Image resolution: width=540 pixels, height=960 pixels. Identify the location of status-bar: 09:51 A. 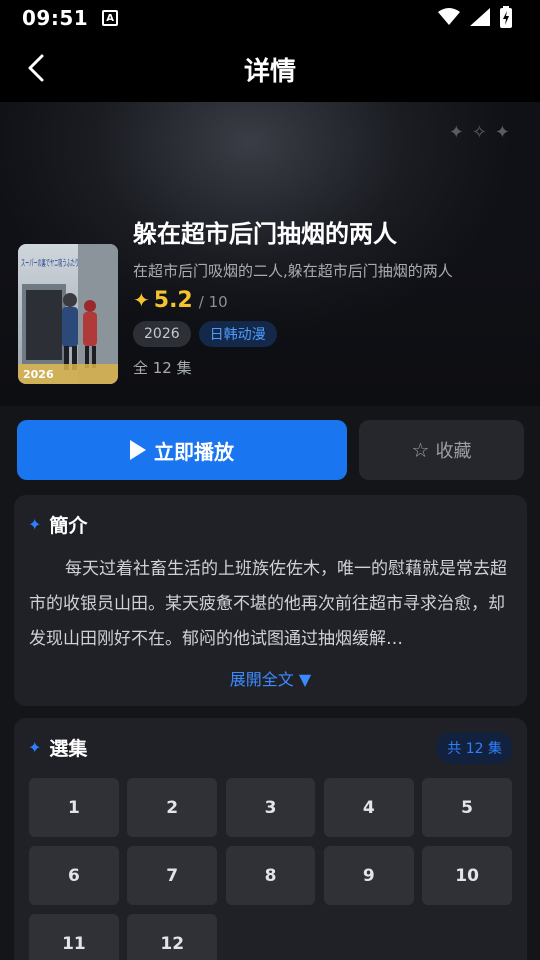
(270, 18).